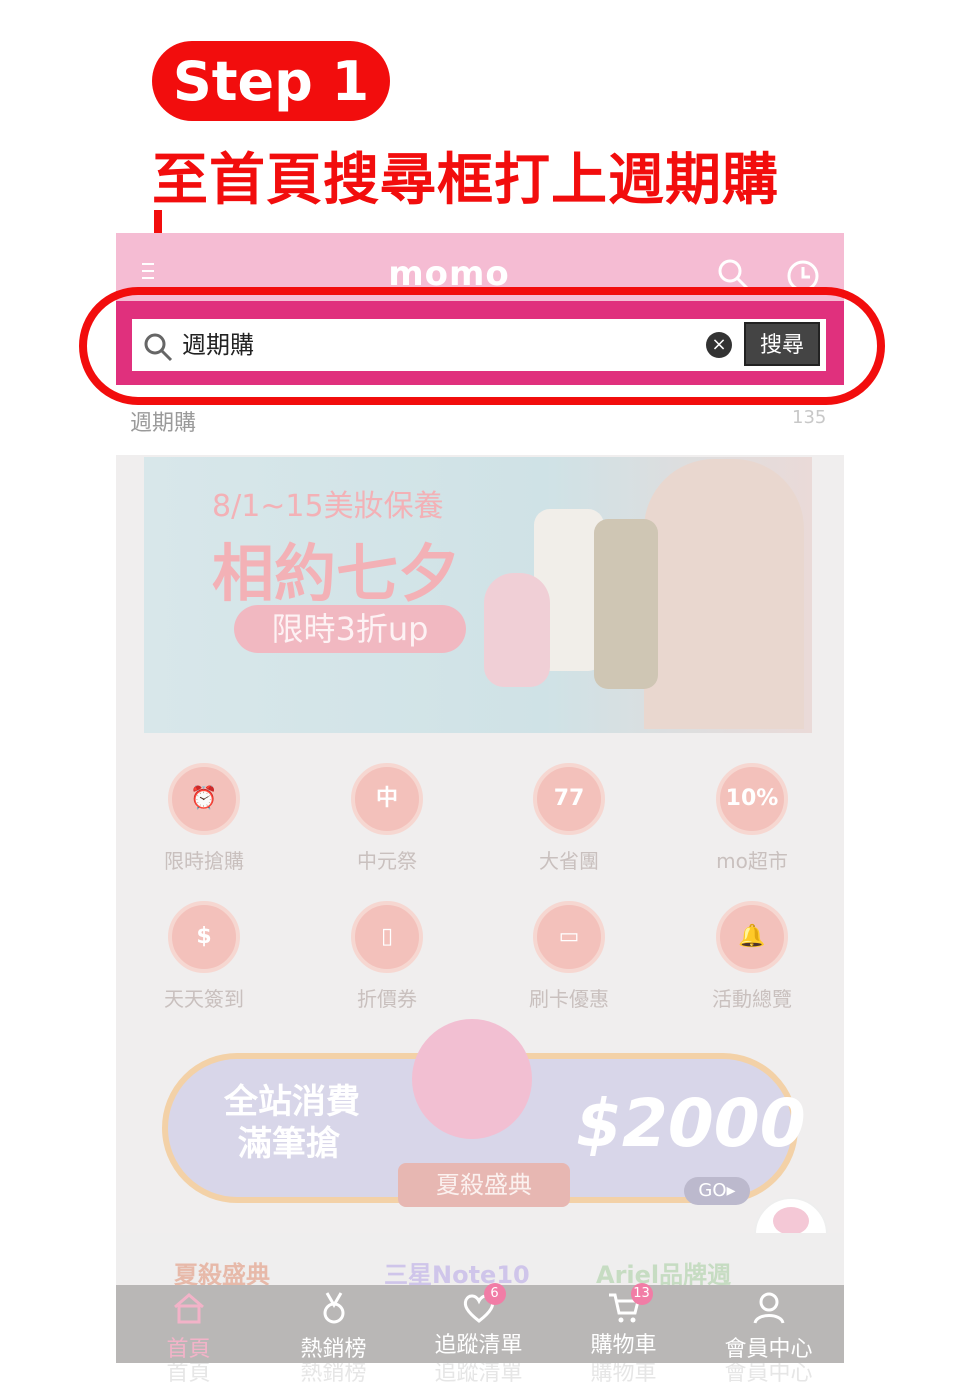 Image resolution: width=960 pixels, height=1400 pixels. I want to click on wishlist-count-badge: 6, so click(494, 1294).